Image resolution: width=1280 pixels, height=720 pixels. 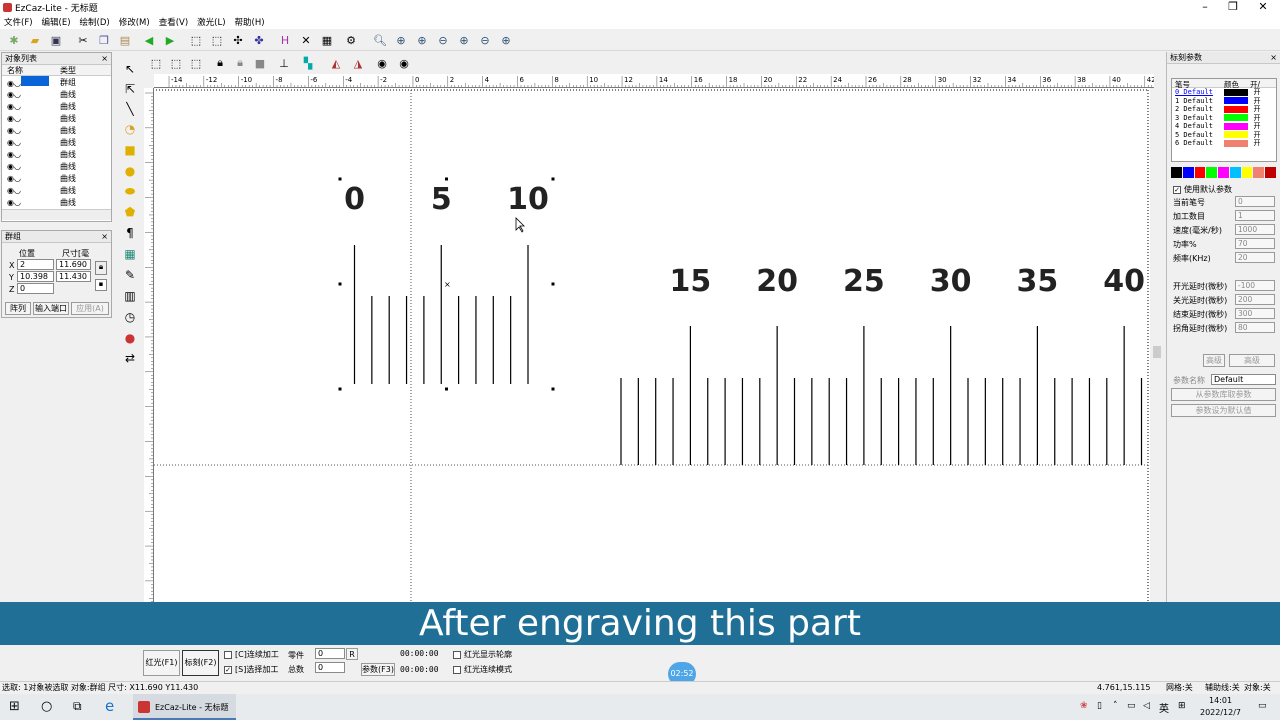 What do you see at coordinates (130, 275) in the screenshot?
I see `vector-file-icon: ✎` at bounding box center [130, 275].